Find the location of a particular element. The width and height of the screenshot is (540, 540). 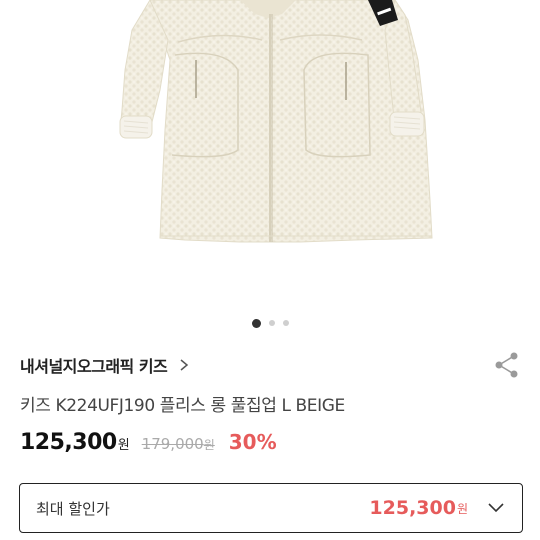

chevron-down-icon is located at coordinates (496, 508).